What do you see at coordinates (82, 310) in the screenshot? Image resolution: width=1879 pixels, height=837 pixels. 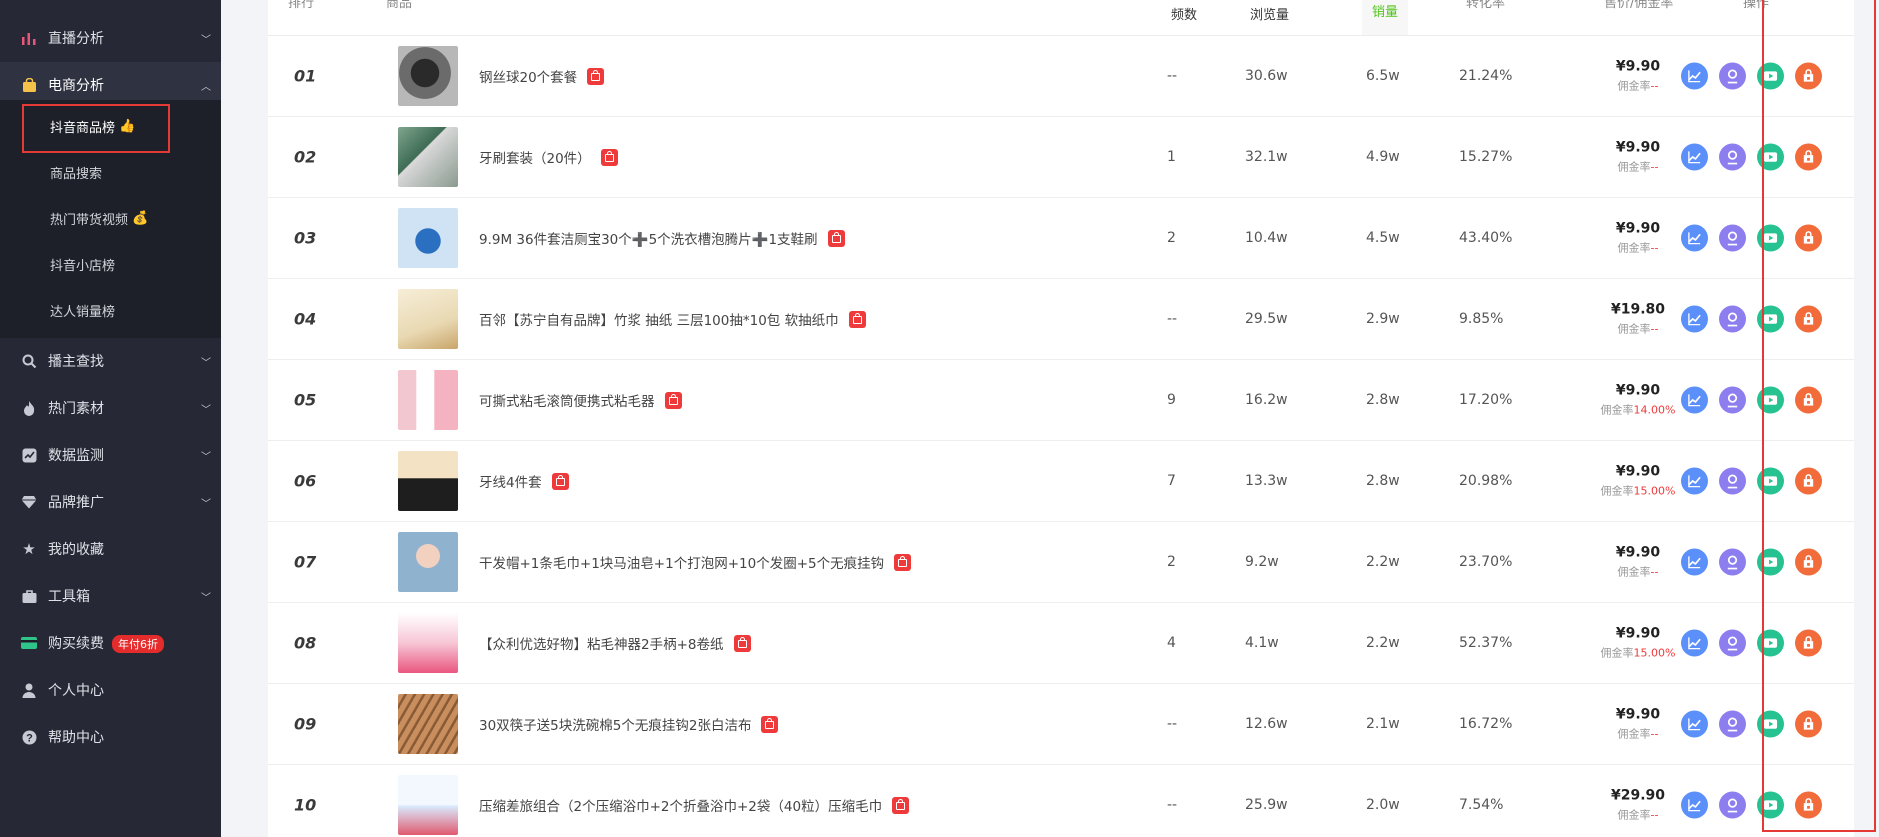 I see `submenu-influencer-sales: 达人销量榜` at bounding box center [82, 310].